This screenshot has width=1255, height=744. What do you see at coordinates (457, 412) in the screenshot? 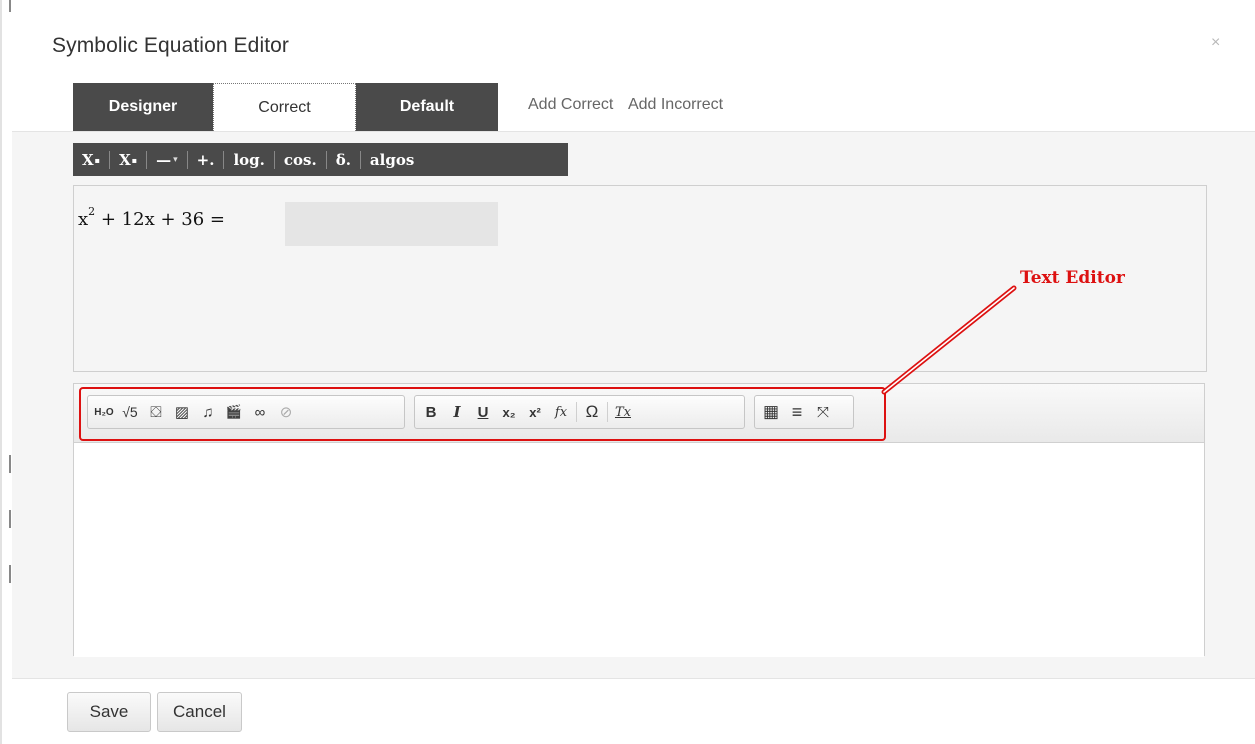
I see `italic-icon: I` at bounding box center [457, 412].